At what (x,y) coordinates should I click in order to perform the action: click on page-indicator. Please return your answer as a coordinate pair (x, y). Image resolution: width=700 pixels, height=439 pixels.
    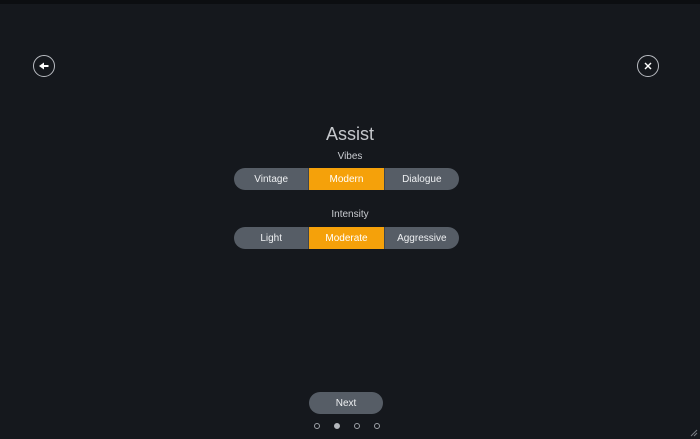
    Looking at the image, I should click on (347, 426).